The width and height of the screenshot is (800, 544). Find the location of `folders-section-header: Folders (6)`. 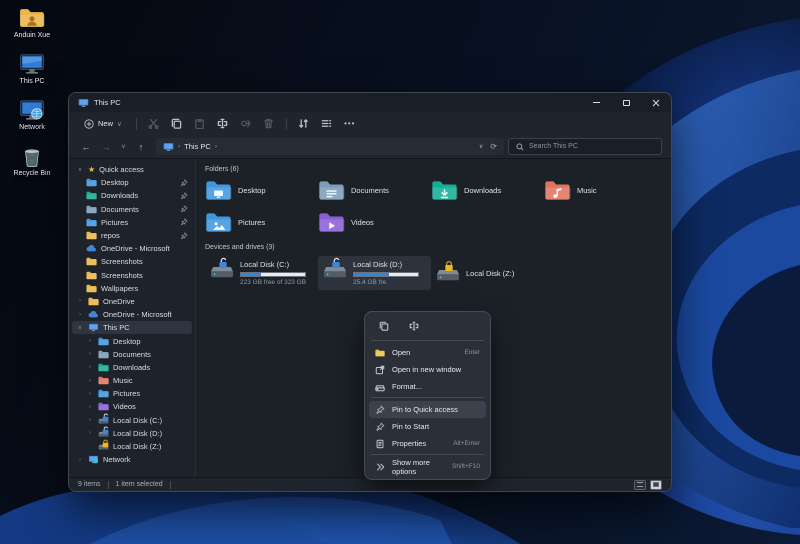

folders-section-header: Folders (6) is located at coordinates (438, 169).